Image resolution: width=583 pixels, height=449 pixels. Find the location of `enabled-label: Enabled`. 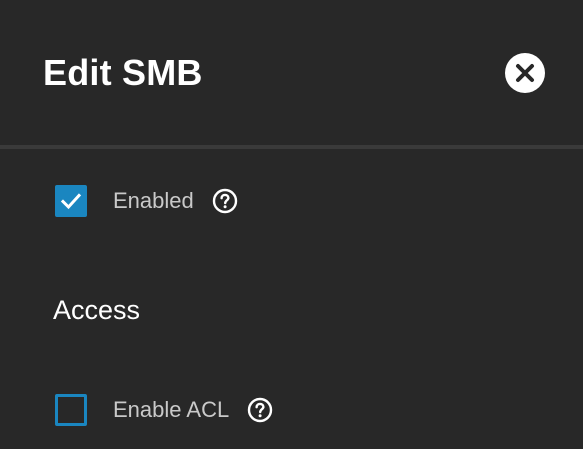

enabled-label: Enabled is located at coordinates (153, 200).